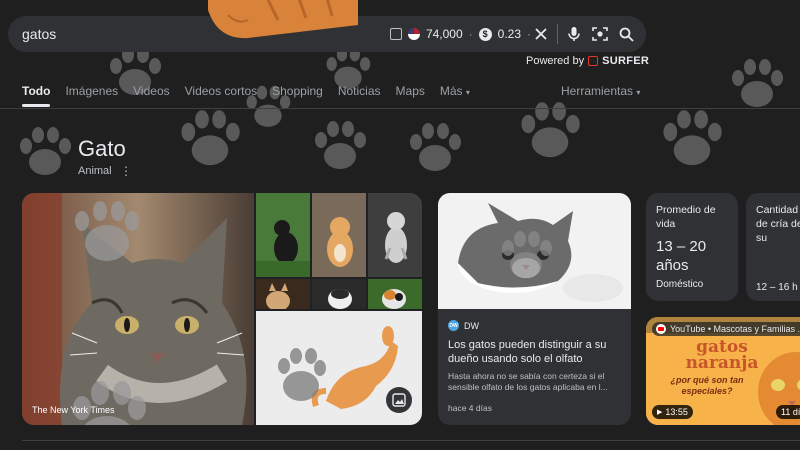 The height and width of the screenshot is (450, 800). What do you see at coordinates (359, 95) in the screenshot?
I see `tab-noticias: Noticias` at bounding box center [359, 95].